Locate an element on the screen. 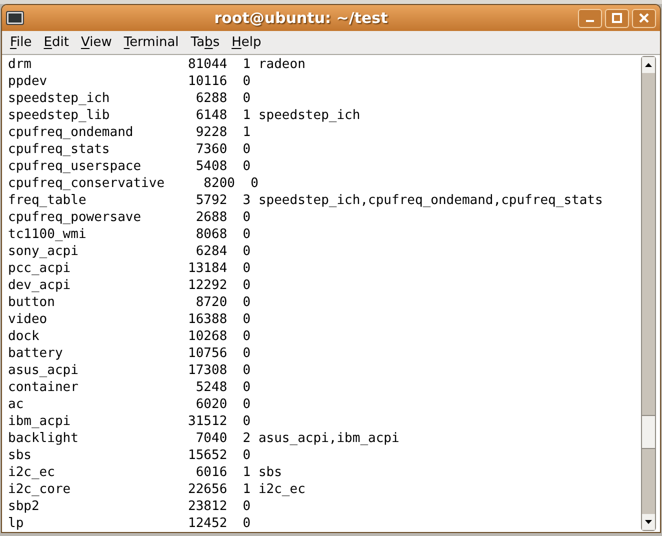 Image resolution: width=662 pixels, height=536 pixels. menu-item: Help is located at coordinates (247, 42).